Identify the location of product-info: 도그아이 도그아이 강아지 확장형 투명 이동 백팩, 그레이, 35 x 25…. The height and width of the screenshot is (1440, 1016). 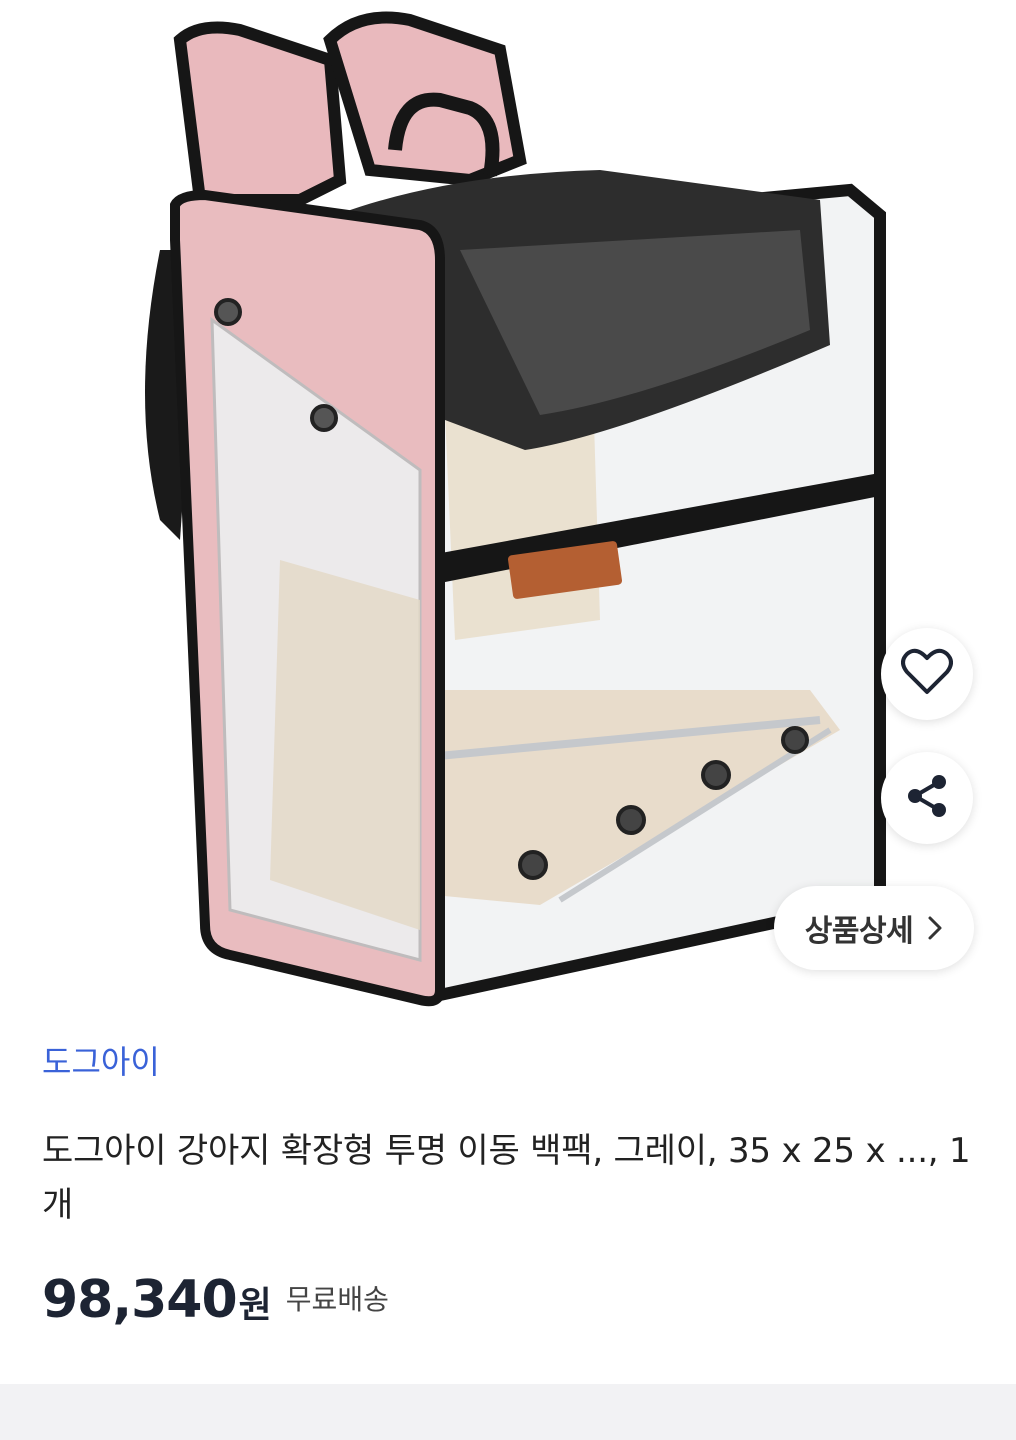
(512, 1136).